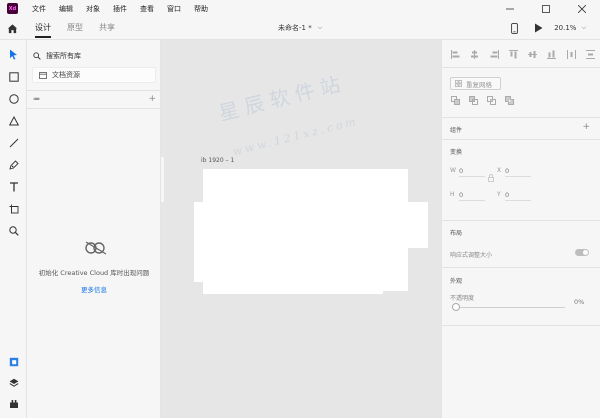  Describe the element at coordinates (12, 28) in the screenshot. I see `home-button` at that location.